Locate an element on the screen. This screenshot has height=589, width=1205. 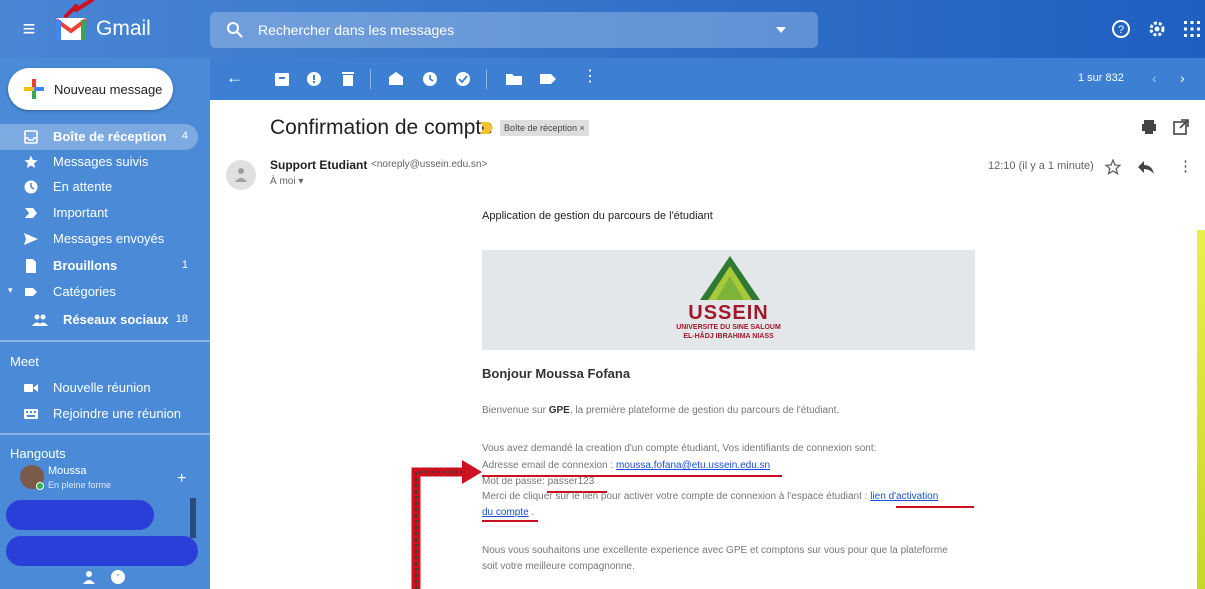
message-timestamp: 12:10 (il y a 1 minute) is located at coordinates (1041, 166).